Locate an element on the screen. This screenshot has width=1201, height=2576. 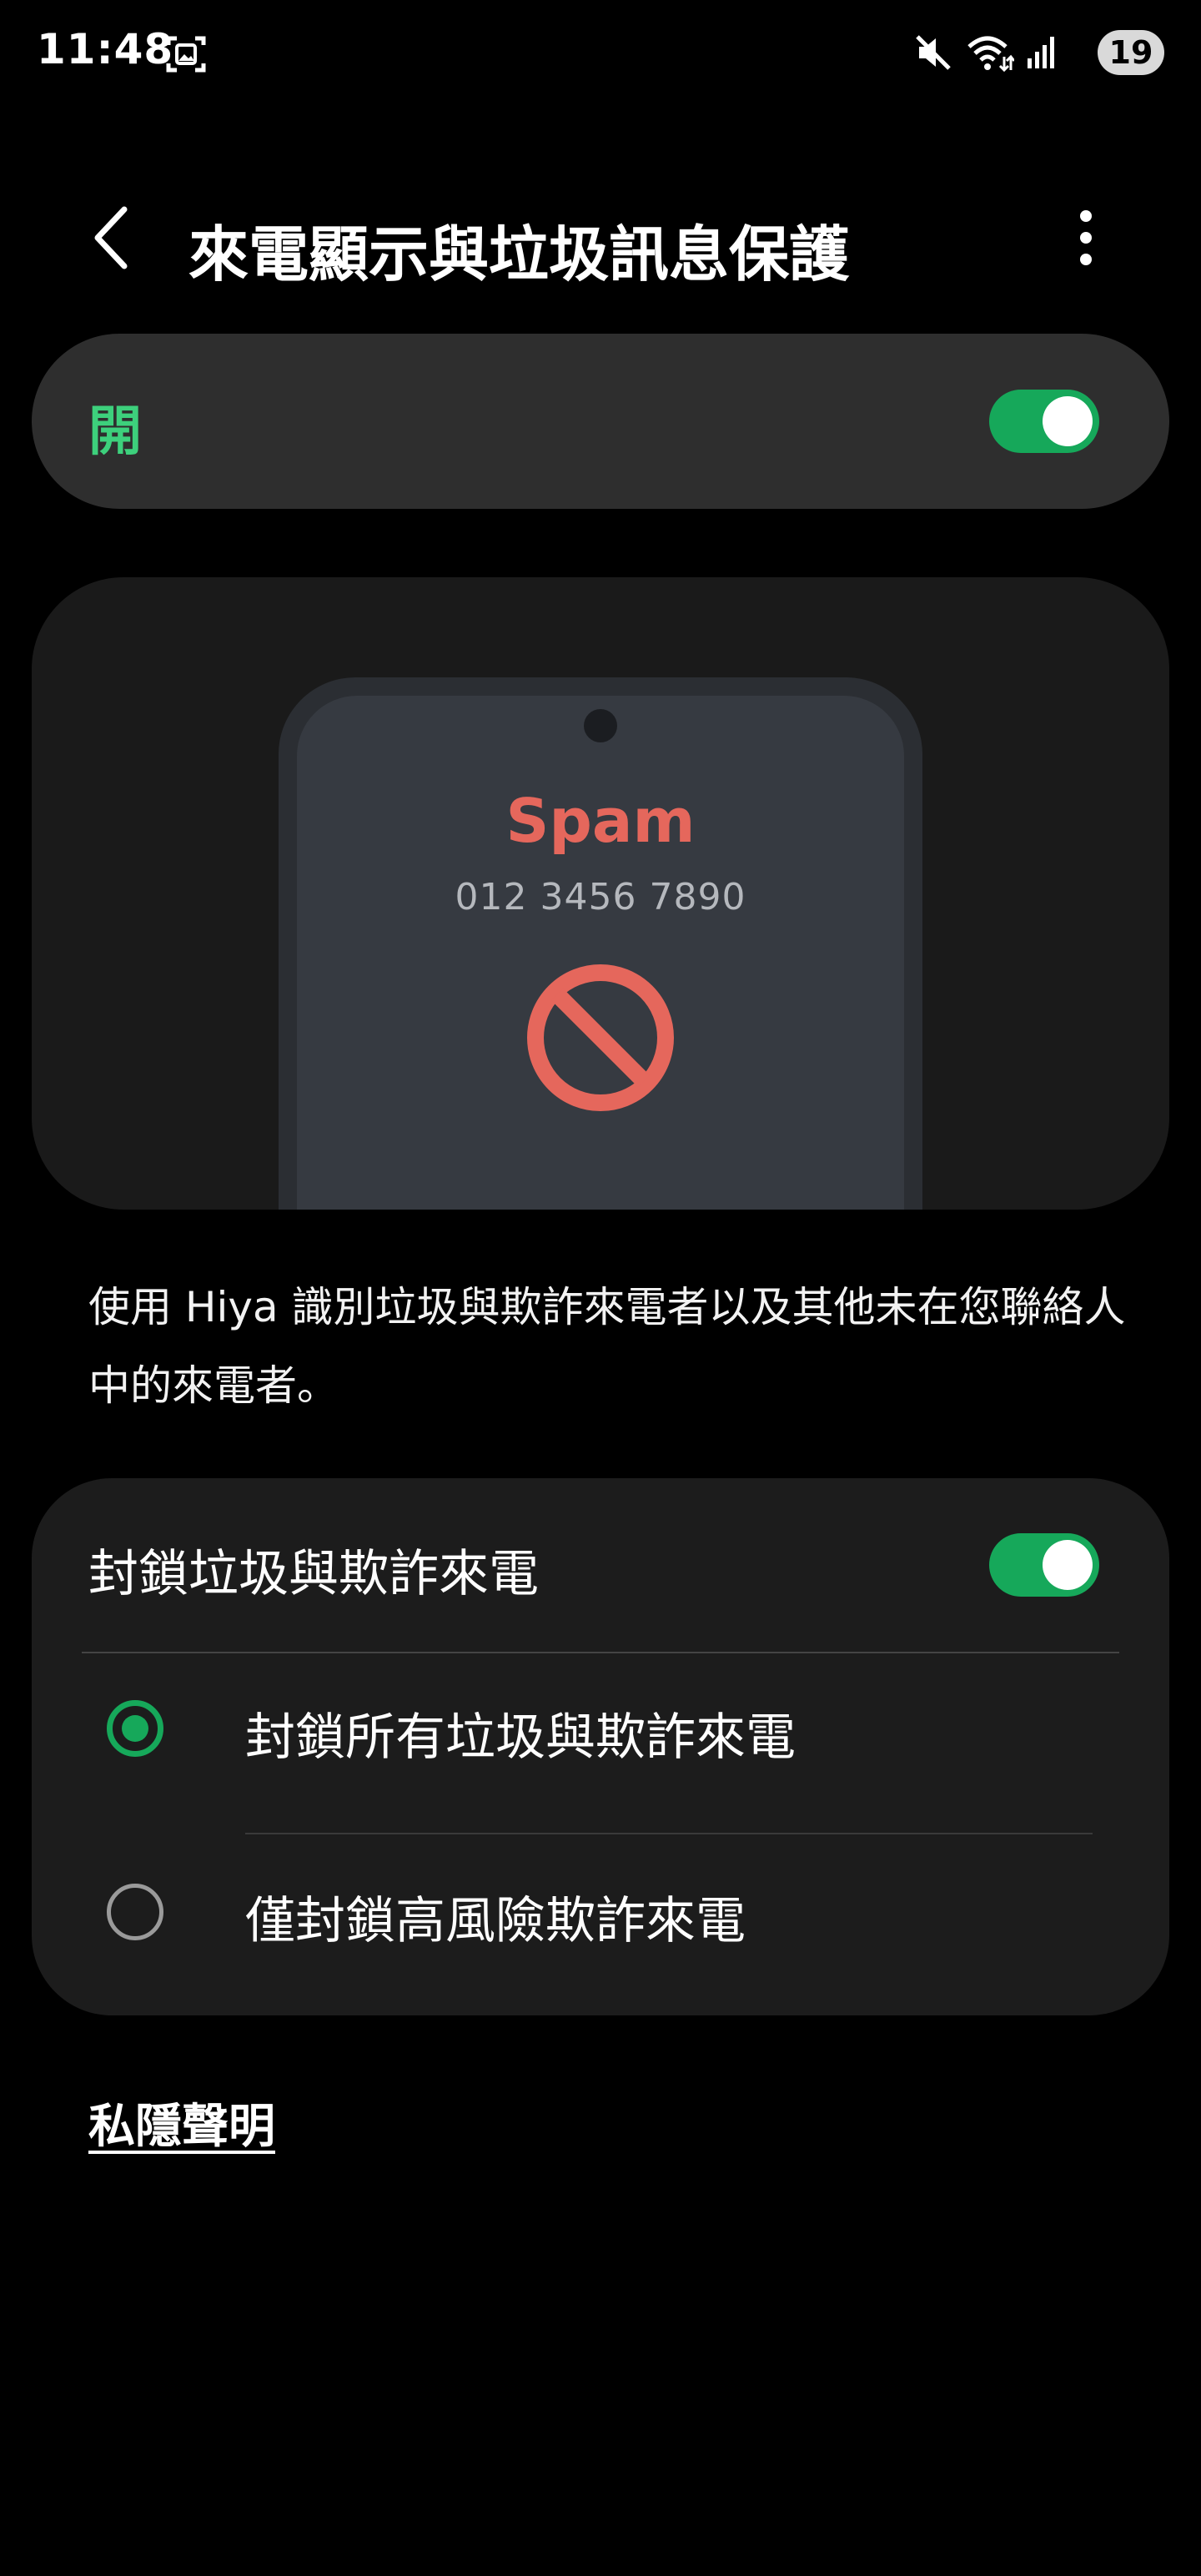
mute-icon is located at coordinates (933, 54).